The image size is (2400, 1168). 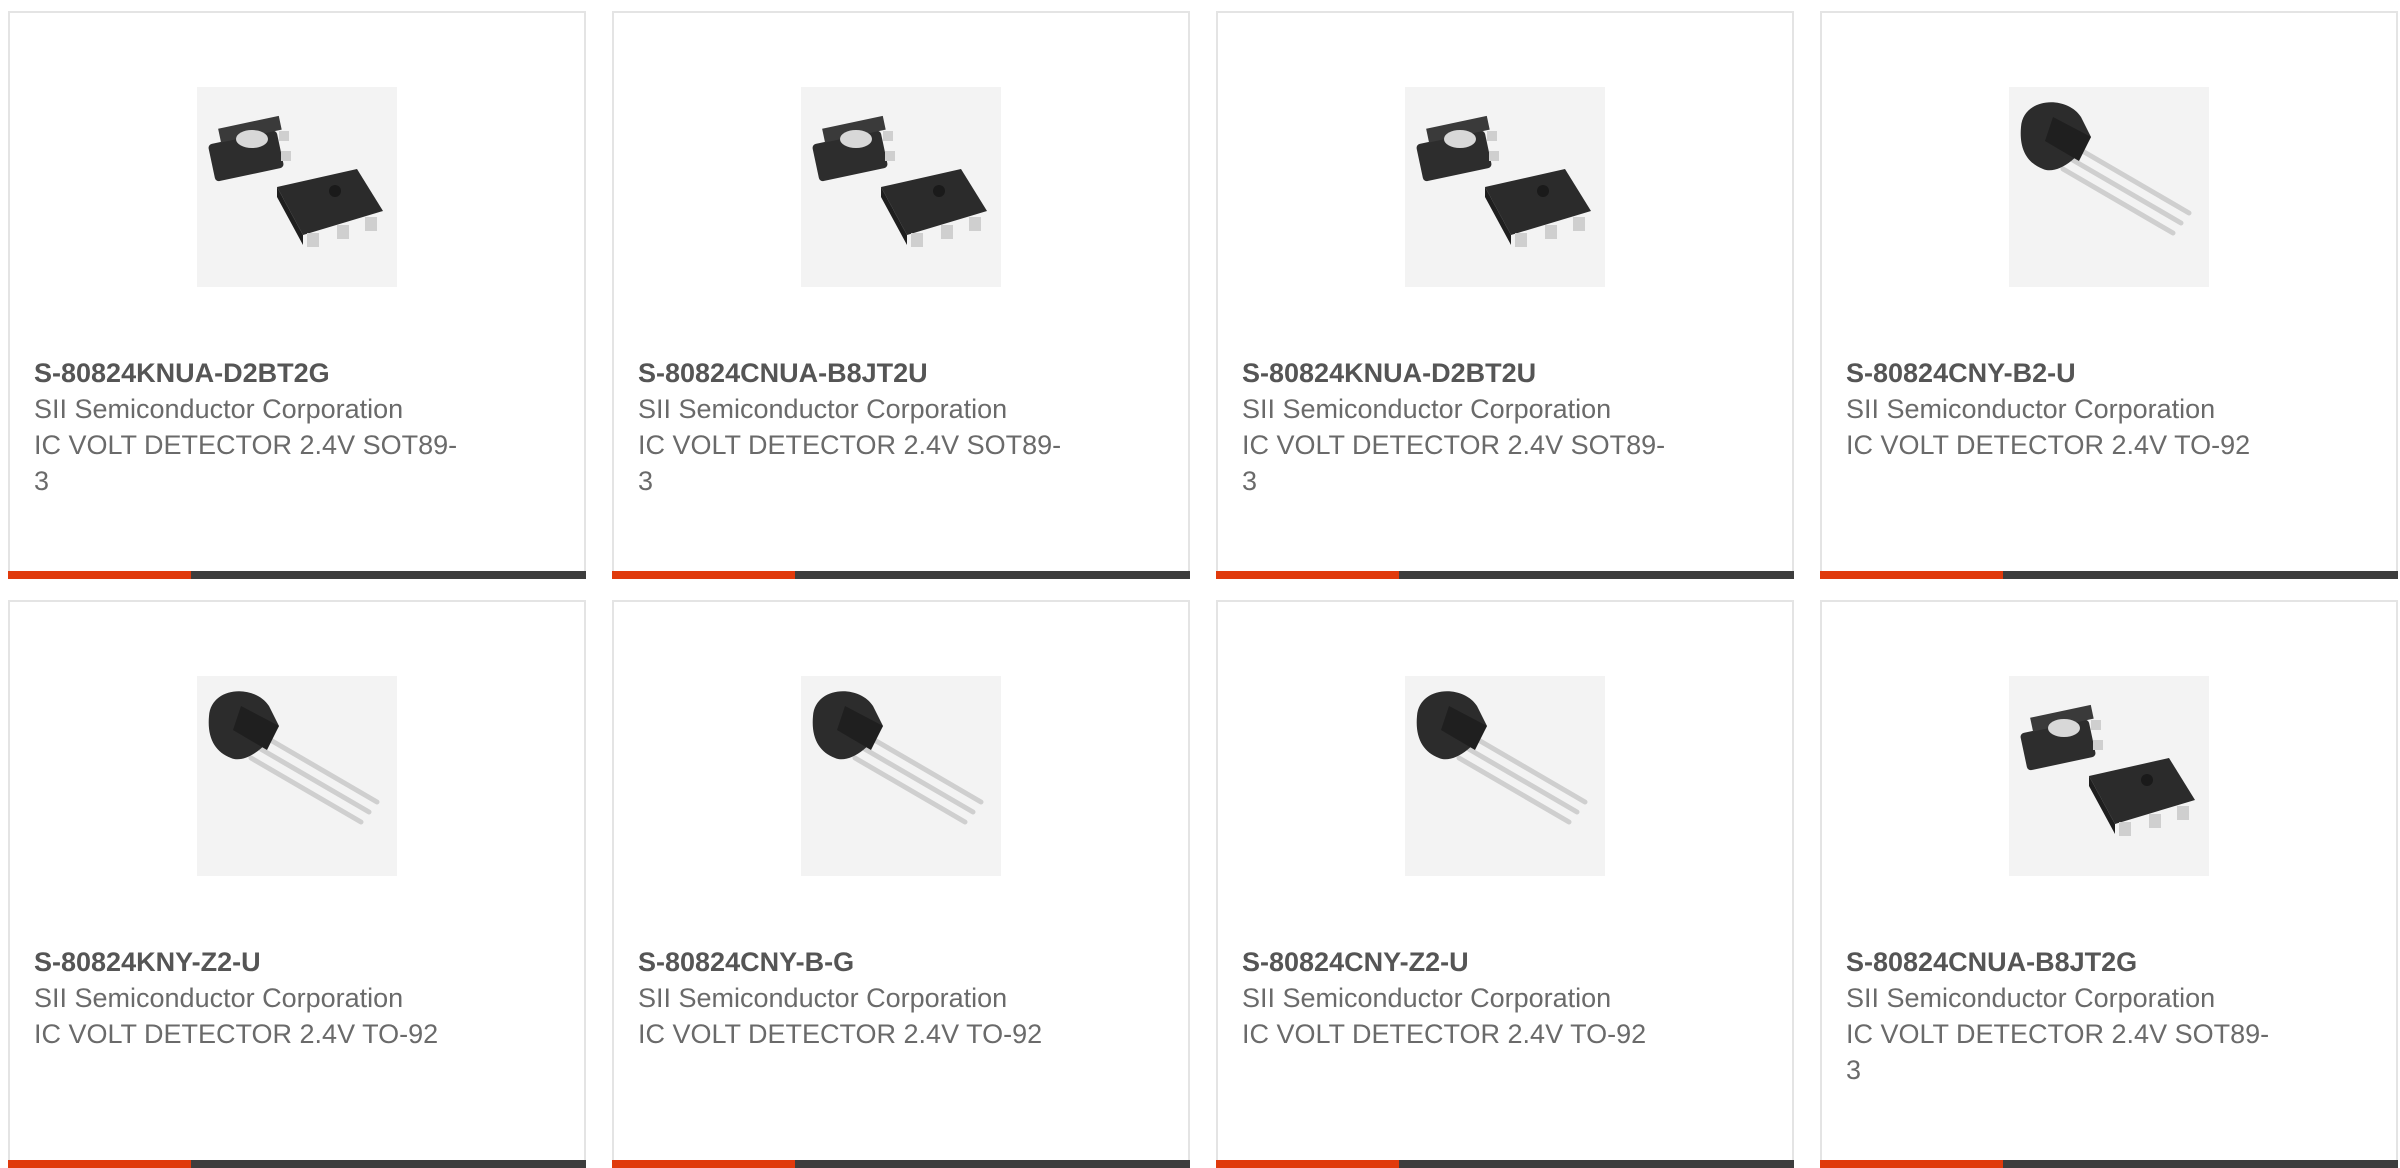 I want to click on part-number: S-80824KNUA-D2BT2G, so click(x=249, y=373).